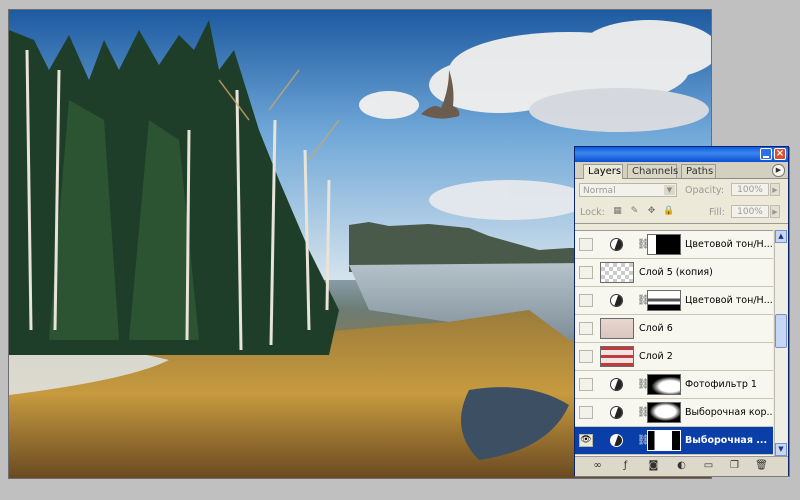 The image size is (800, 500). What do you see at coordinates (698, 171) in the screenshot?
I see `tab-paths: Paths` at bounding box center [698, 171].